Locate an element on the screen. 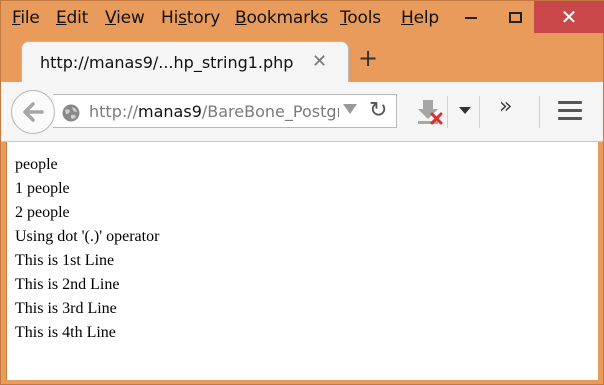 This screenshot has height=385, width=604. close-window-button: ✕ is located at coordinates (569, 17).